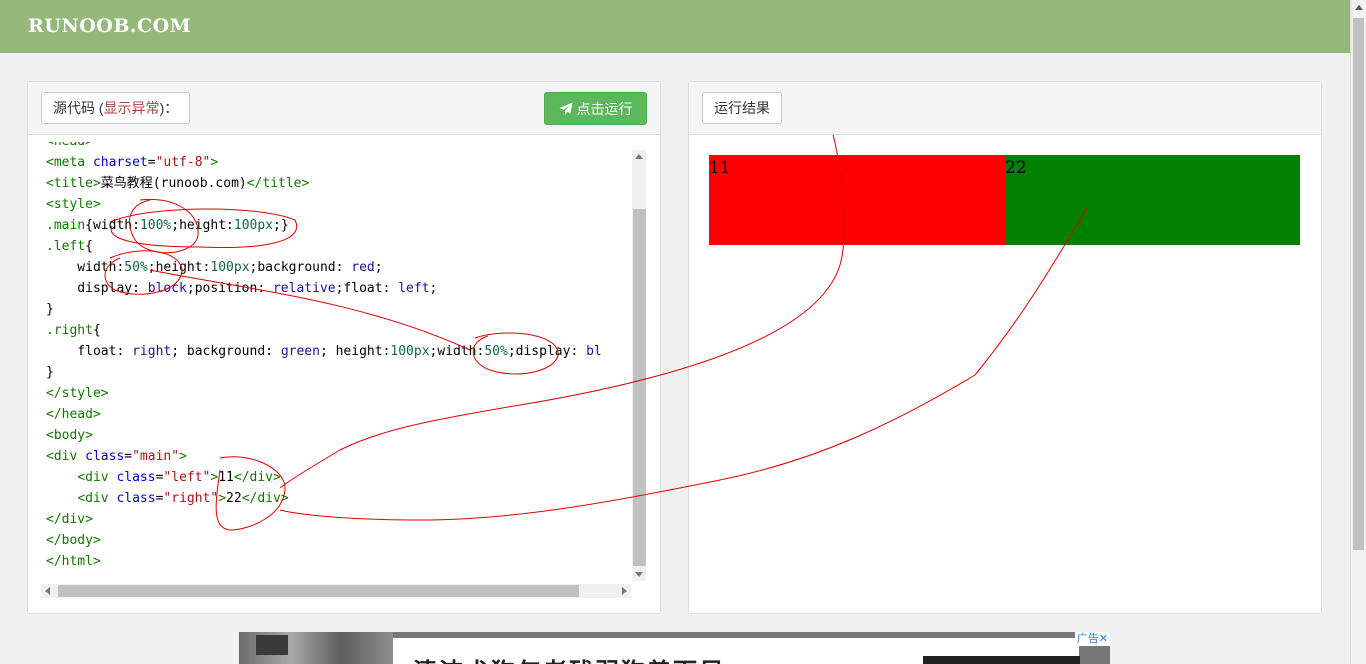 The height and width of the screenshot is (664, 1366). I want to click on code-token: }, so click(50, 309).